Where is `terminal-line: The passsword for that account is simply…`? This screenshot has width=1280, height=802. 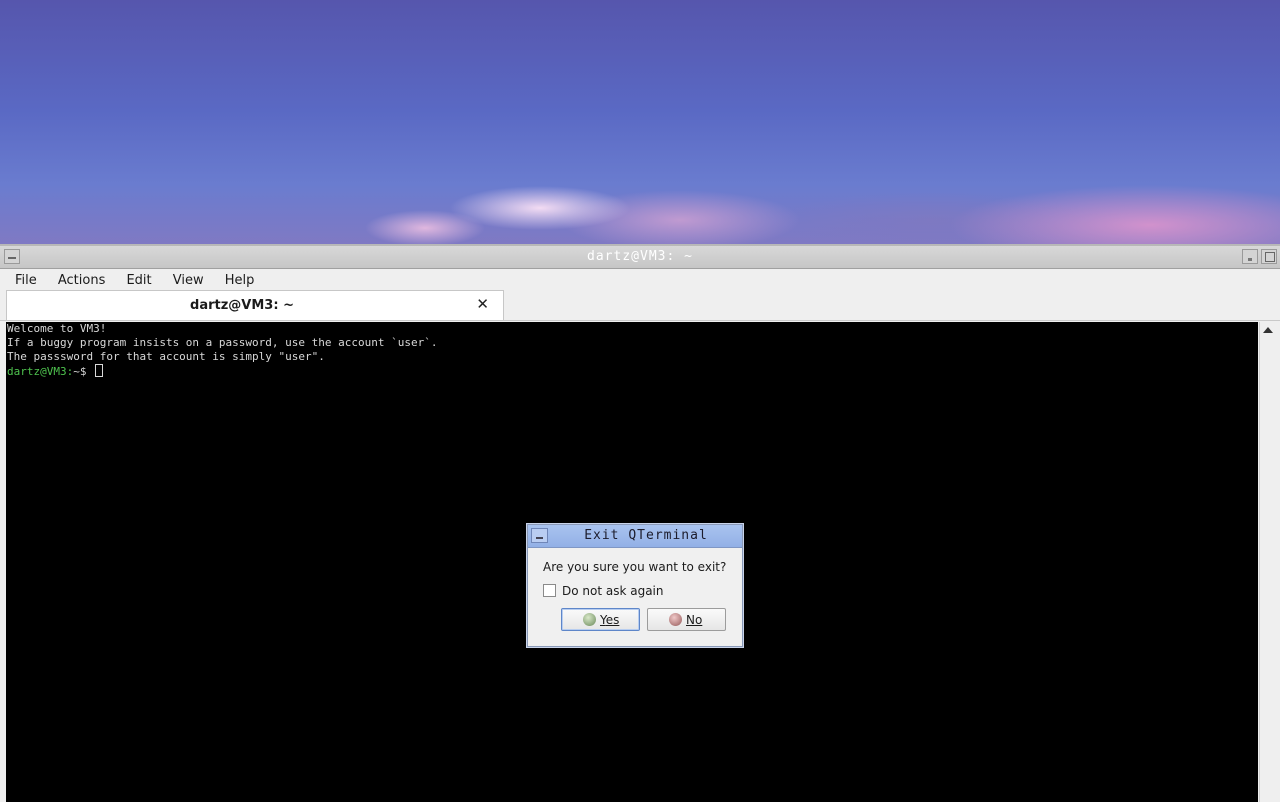
terminal-line: The passsword for that account is simply… is located at coordinates (166, 356).